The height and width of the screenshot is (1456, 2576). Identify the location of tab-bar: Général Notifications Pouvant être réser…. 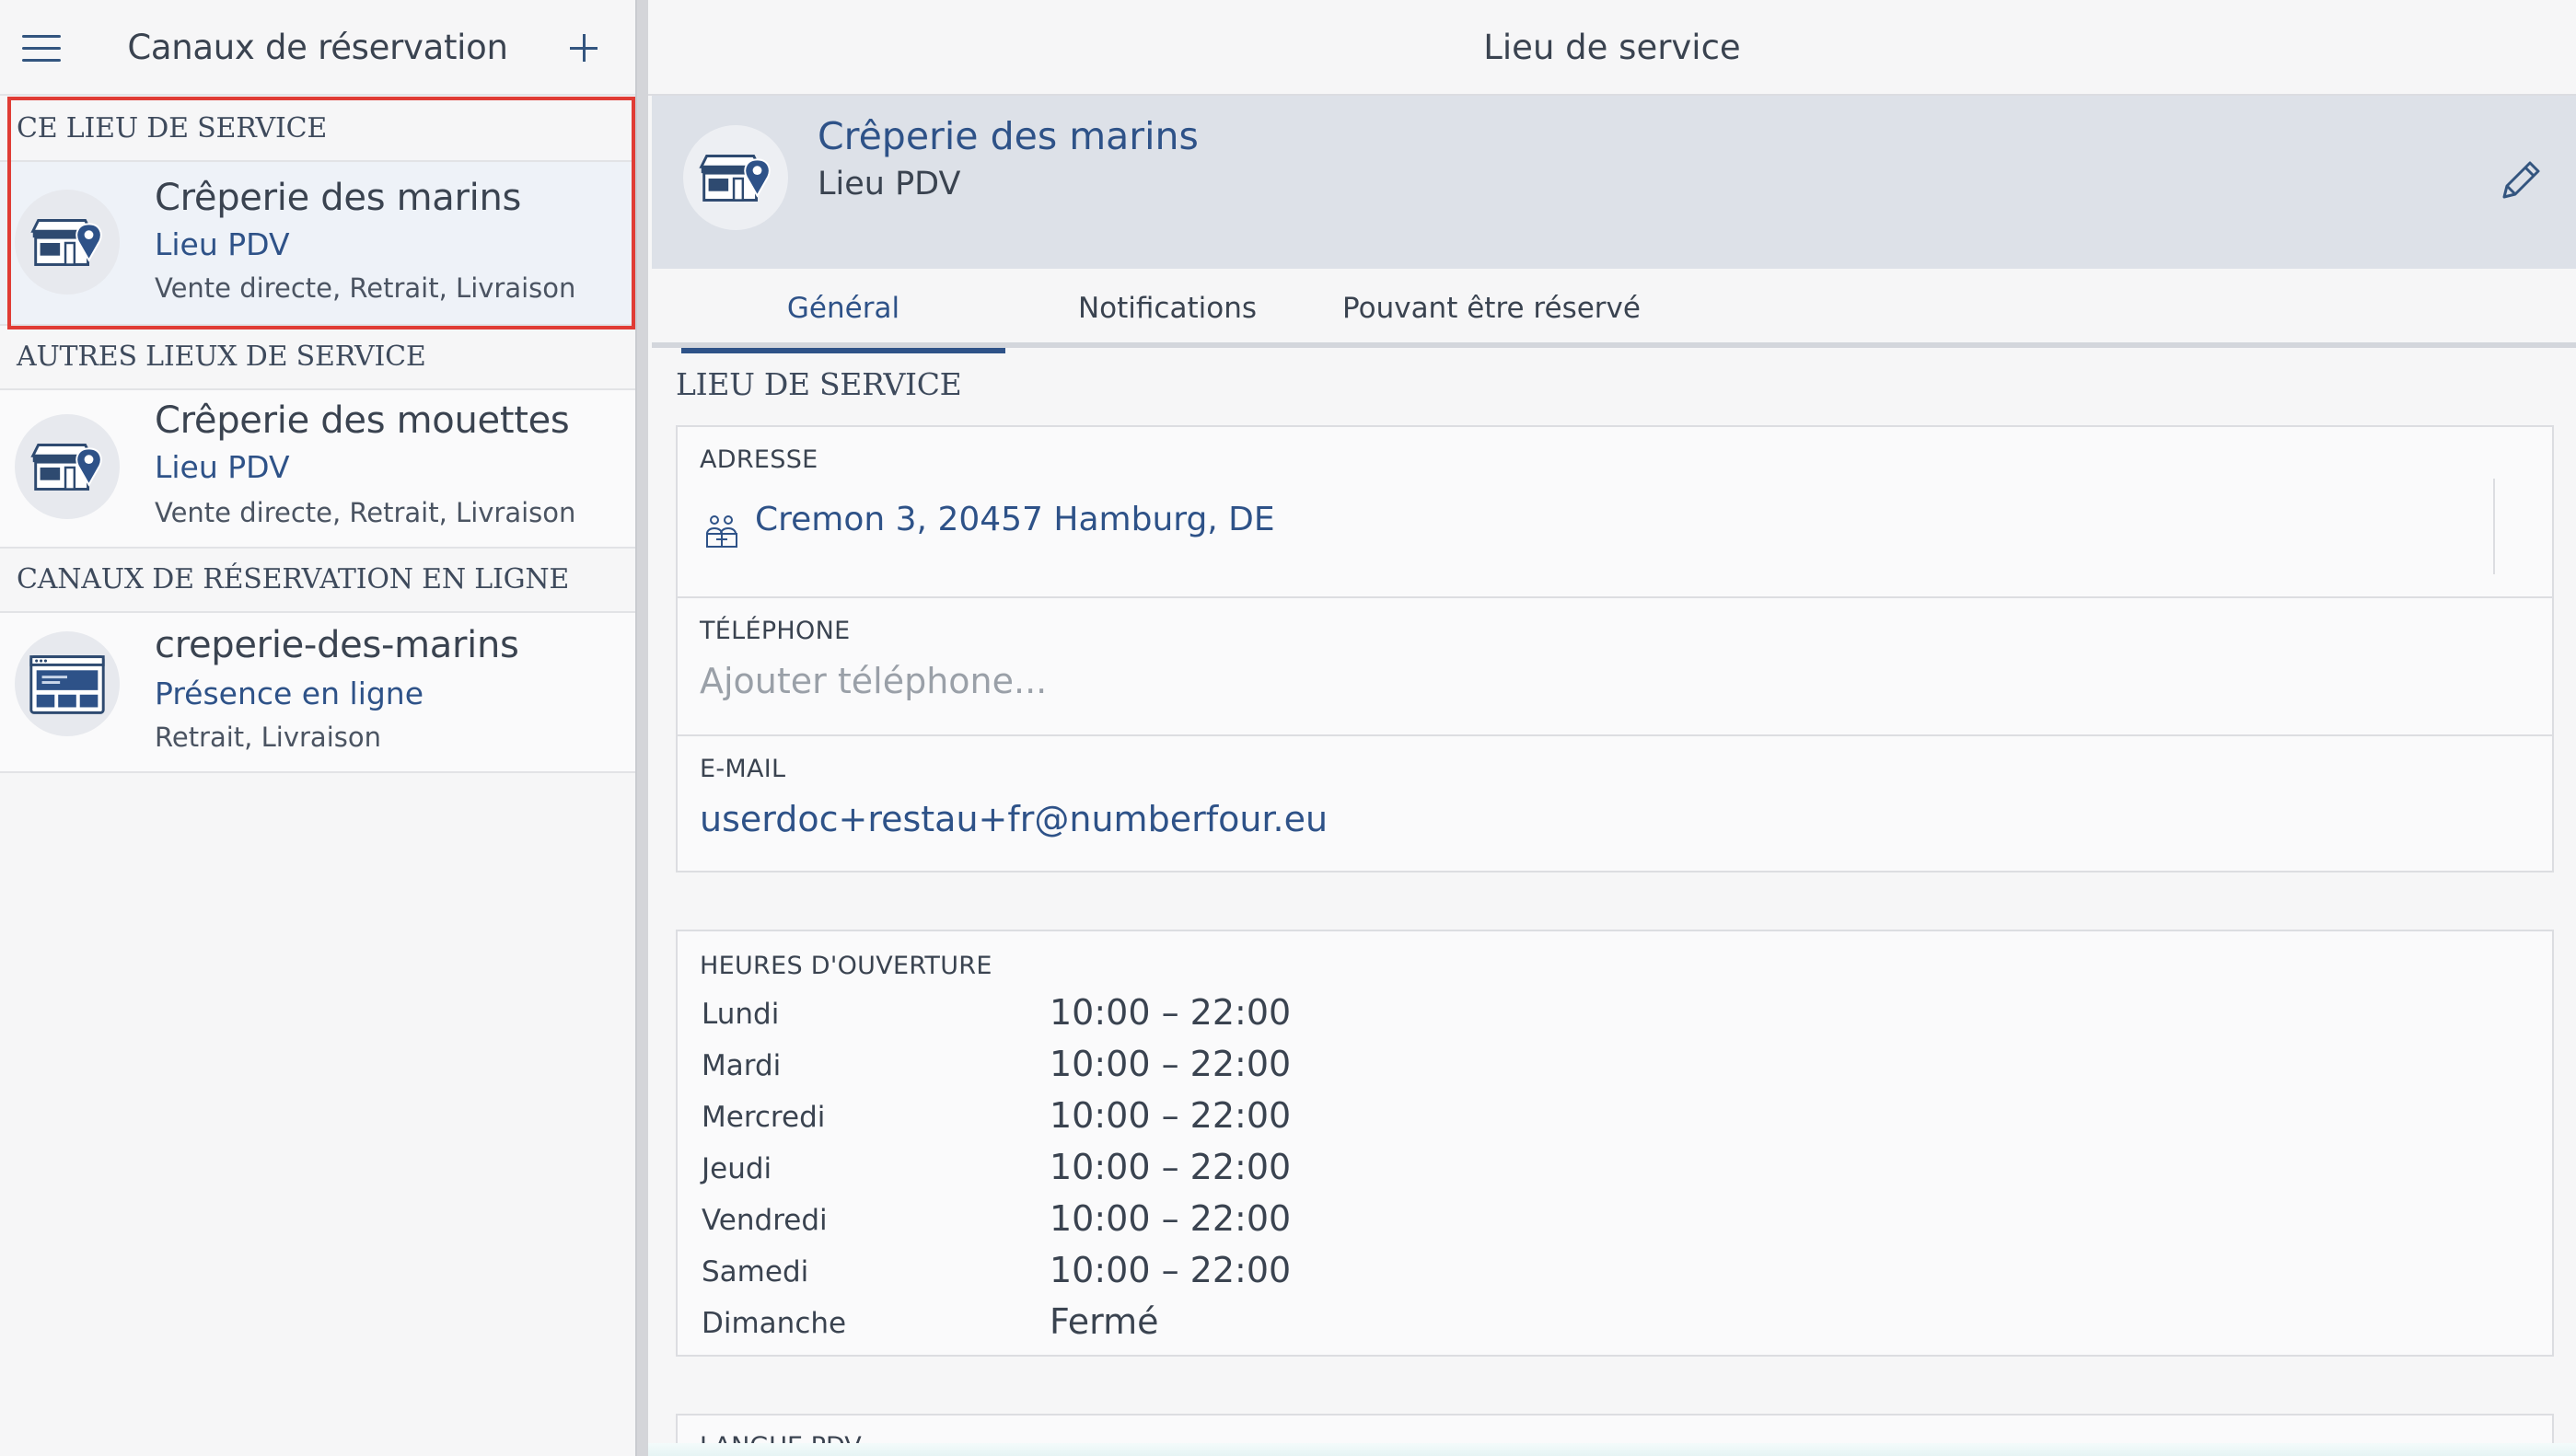
(1614, 311).